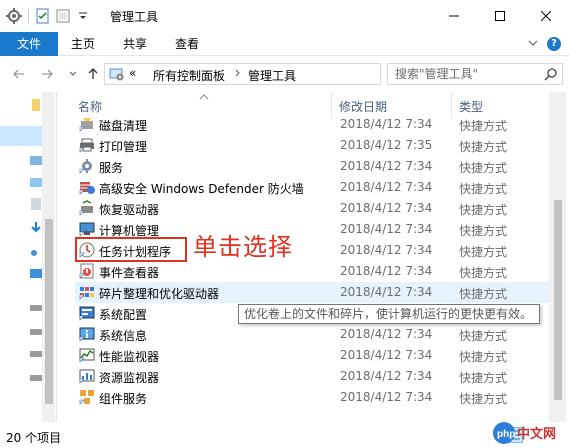 This screenshot has height=448, width=569. Describe the element at coordinates (546, 16) in the screenshot. I see `close-button` at that location.